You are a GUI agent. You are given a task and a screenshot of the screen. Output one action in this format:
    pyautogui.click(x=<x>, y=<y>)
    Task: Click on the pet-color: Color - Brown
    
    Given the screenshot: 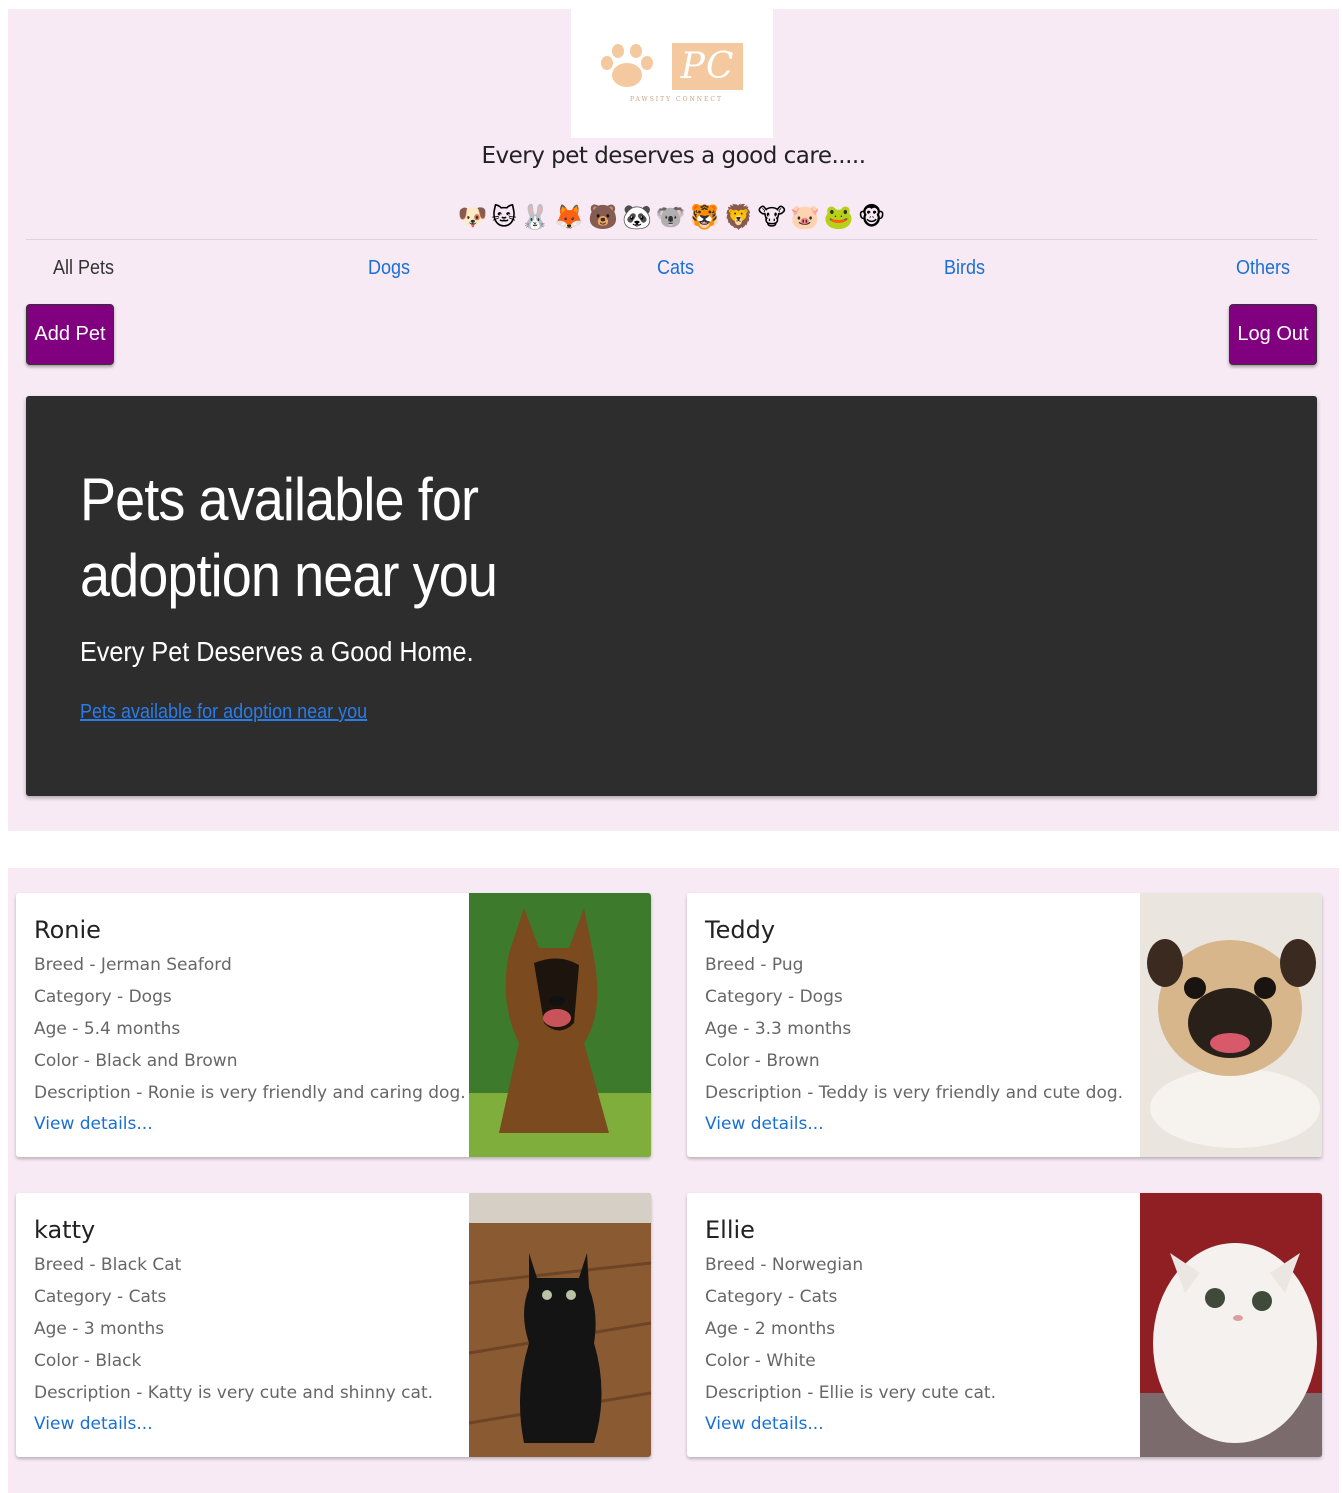 What is the action you would take?
    pyautogui.click(x=762, y=1061)
    